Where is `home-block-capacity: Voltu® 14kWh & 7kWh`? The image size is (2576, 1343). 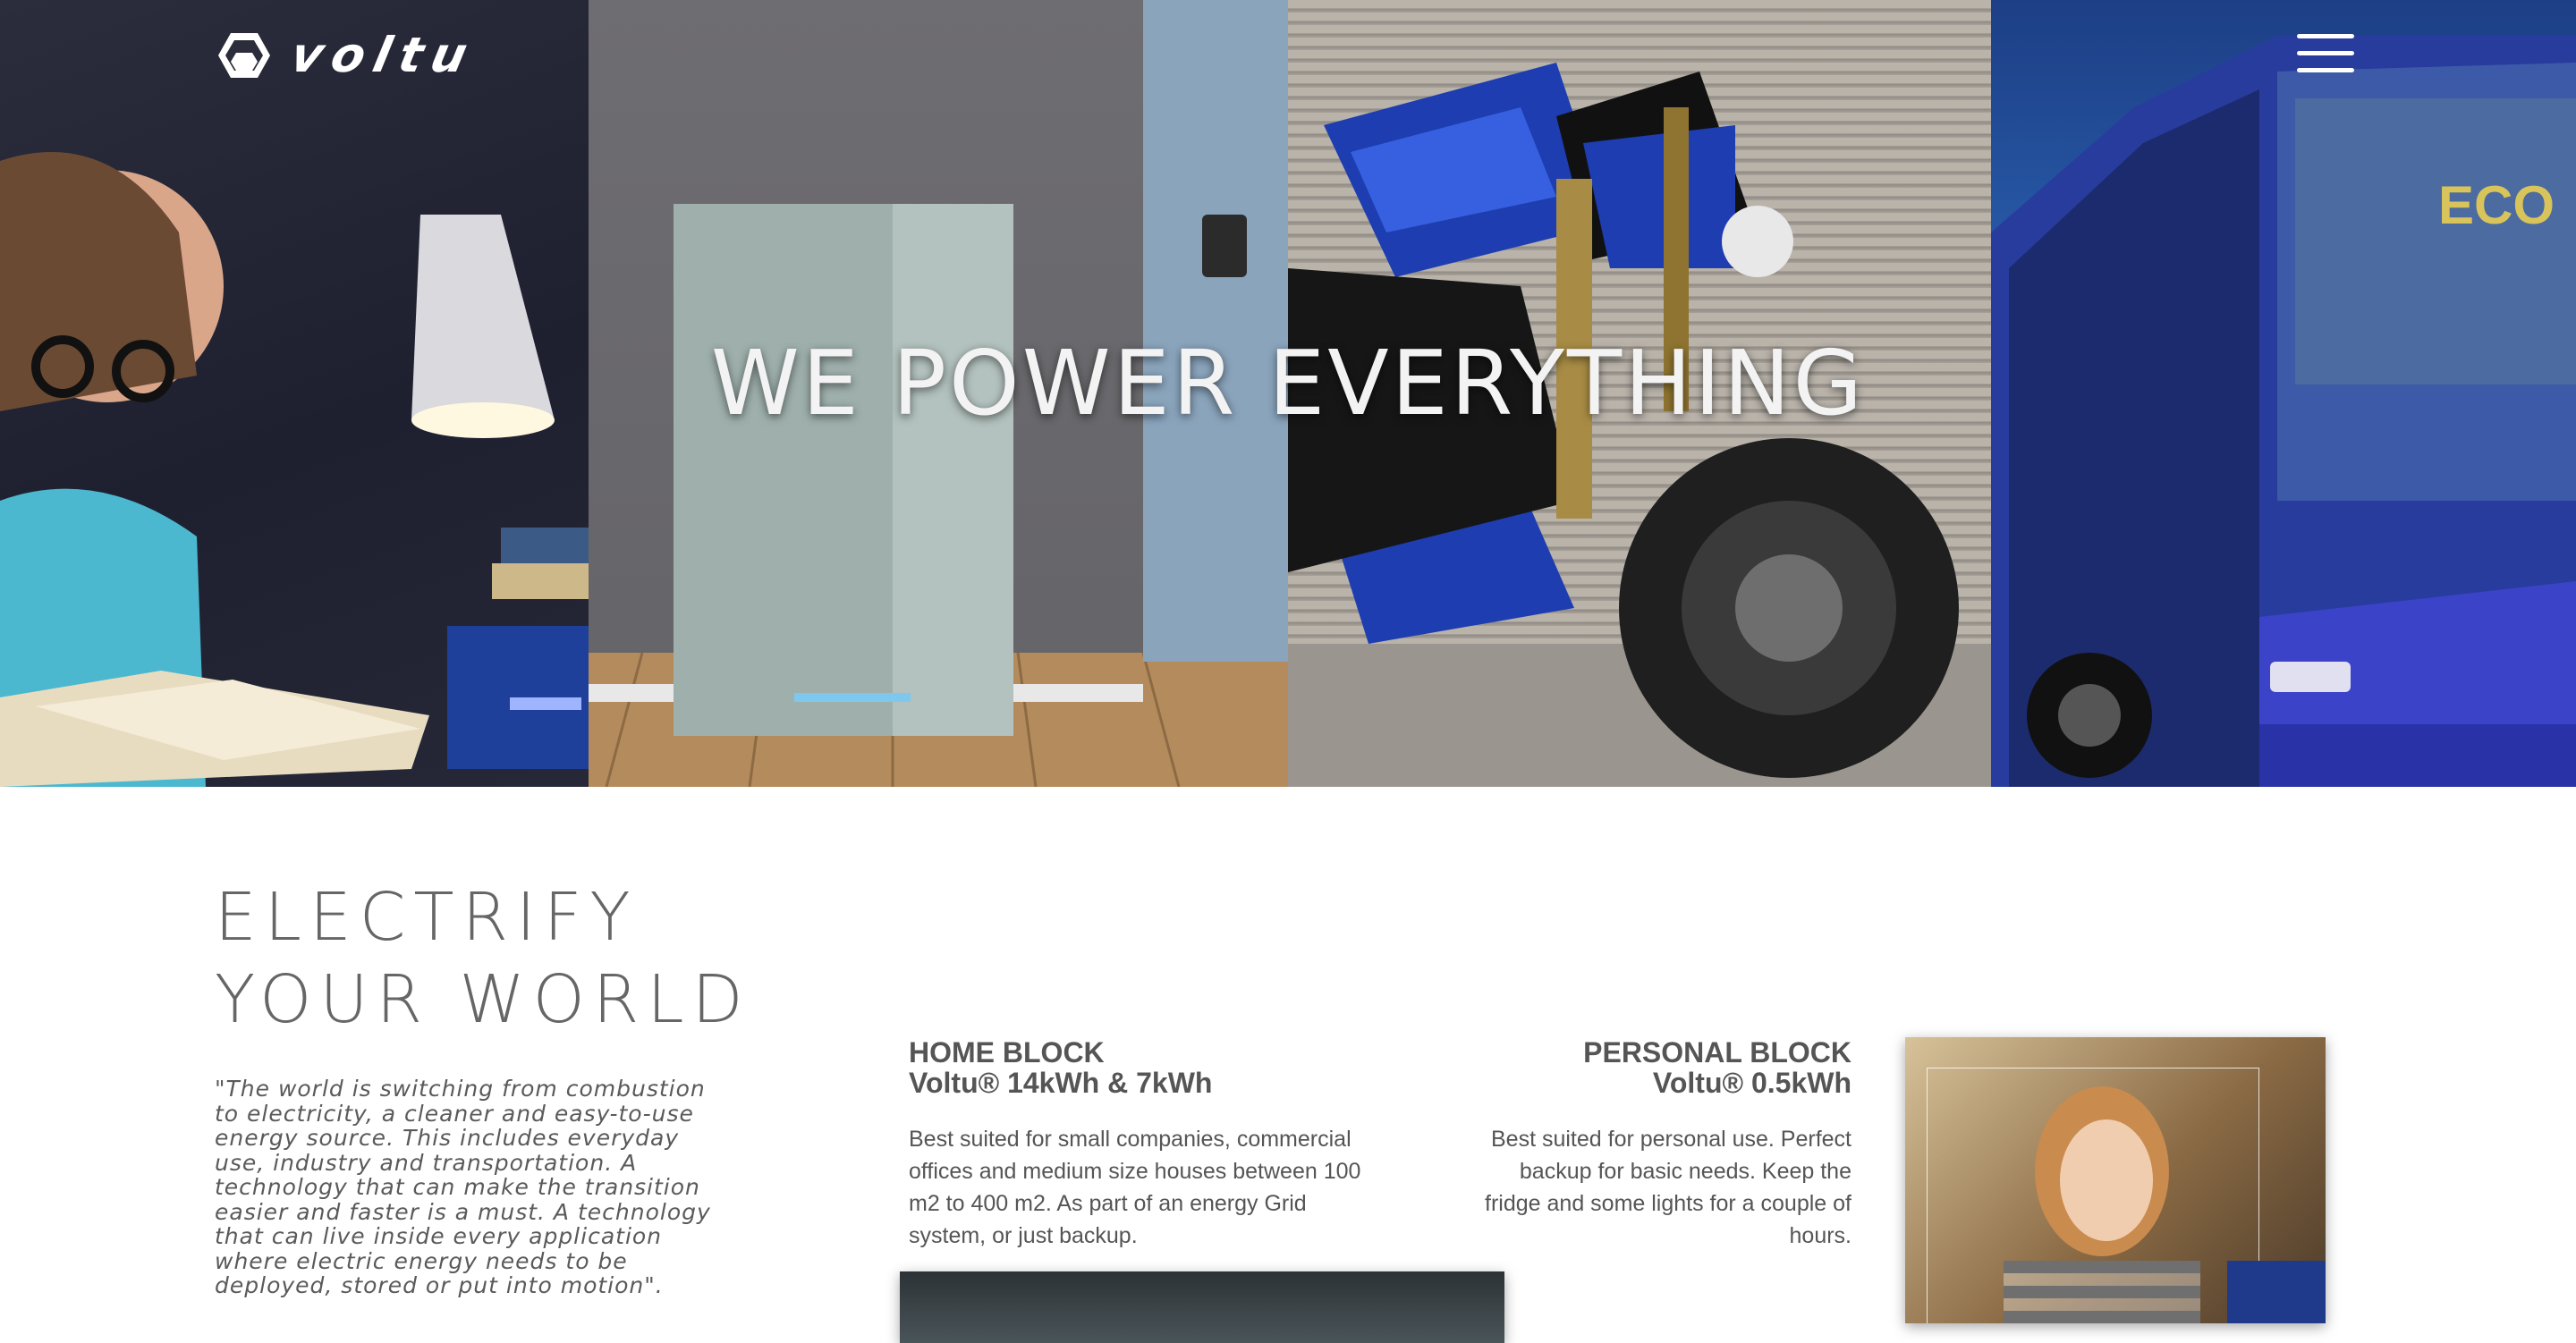 home-block-capacity: Voltu® 14kWh & 7kWh is located at coordinates (1061, 1083).